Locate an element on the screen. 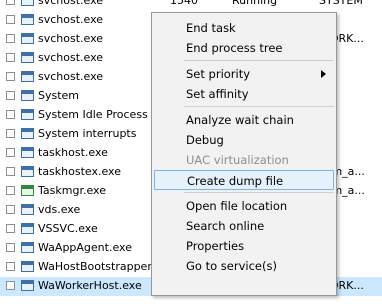 This screenshot has width=382, height=308. menu-item-search-online: Search online is located at coordinates (244, 226).